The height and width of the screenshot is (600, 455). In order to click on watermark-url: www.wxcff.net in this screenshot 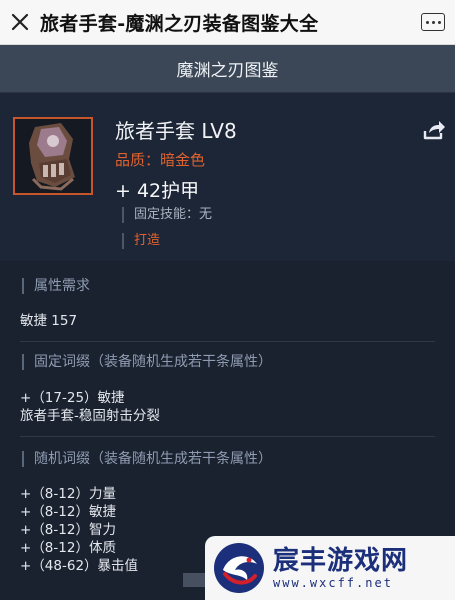, I will do `click(333, 583)`.